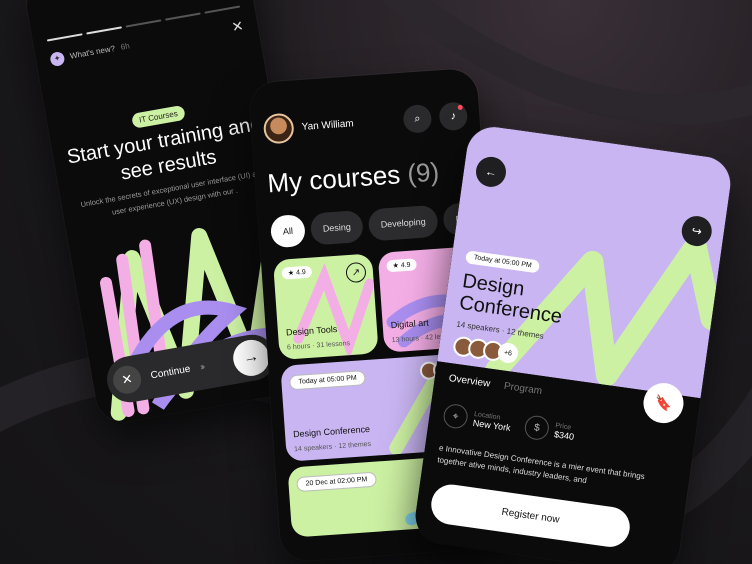  What do you see at coordinates (495, 385) in the screenshot?
I see `detail-tabs: Overview Program` at bounding box center [495, 385].